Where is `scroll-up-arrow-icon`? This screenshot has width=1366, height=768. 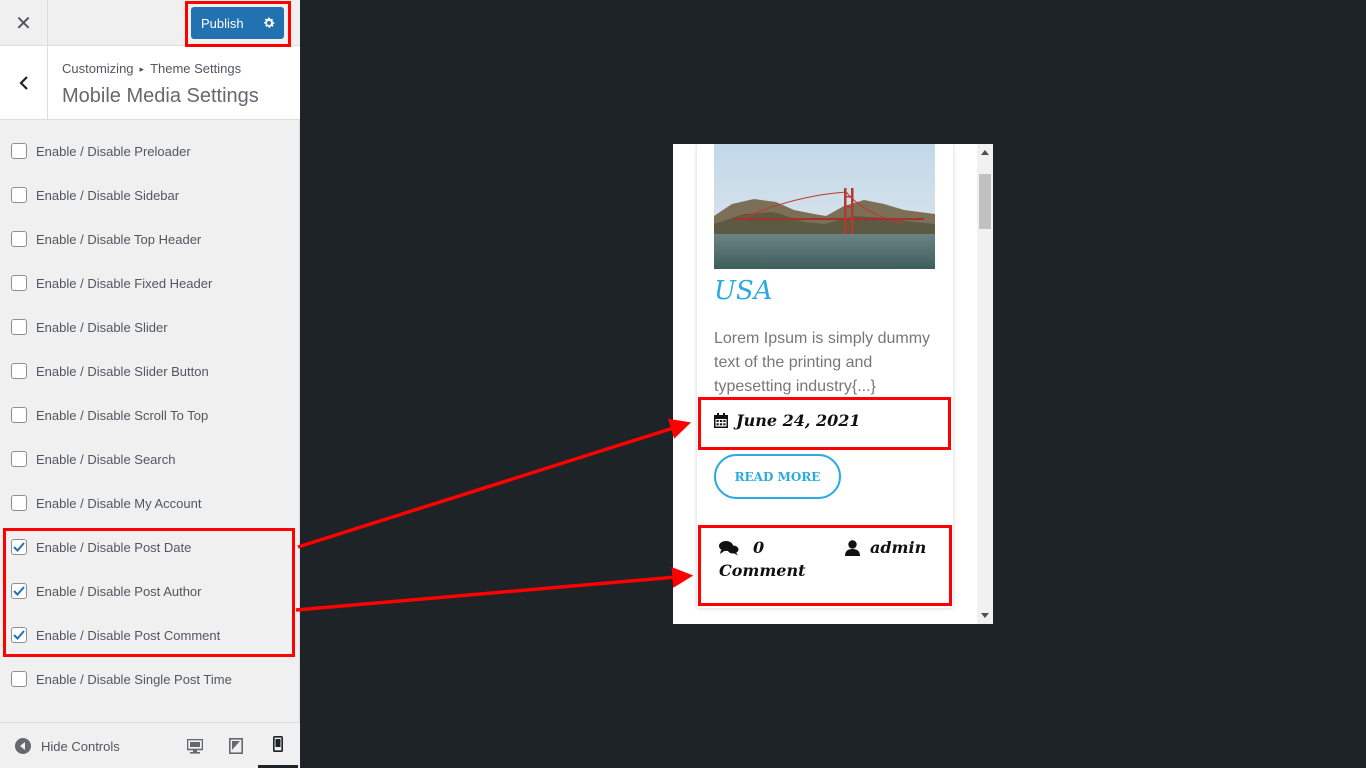 scroll-up-arrow-icon is located at coordinates (985, 152).